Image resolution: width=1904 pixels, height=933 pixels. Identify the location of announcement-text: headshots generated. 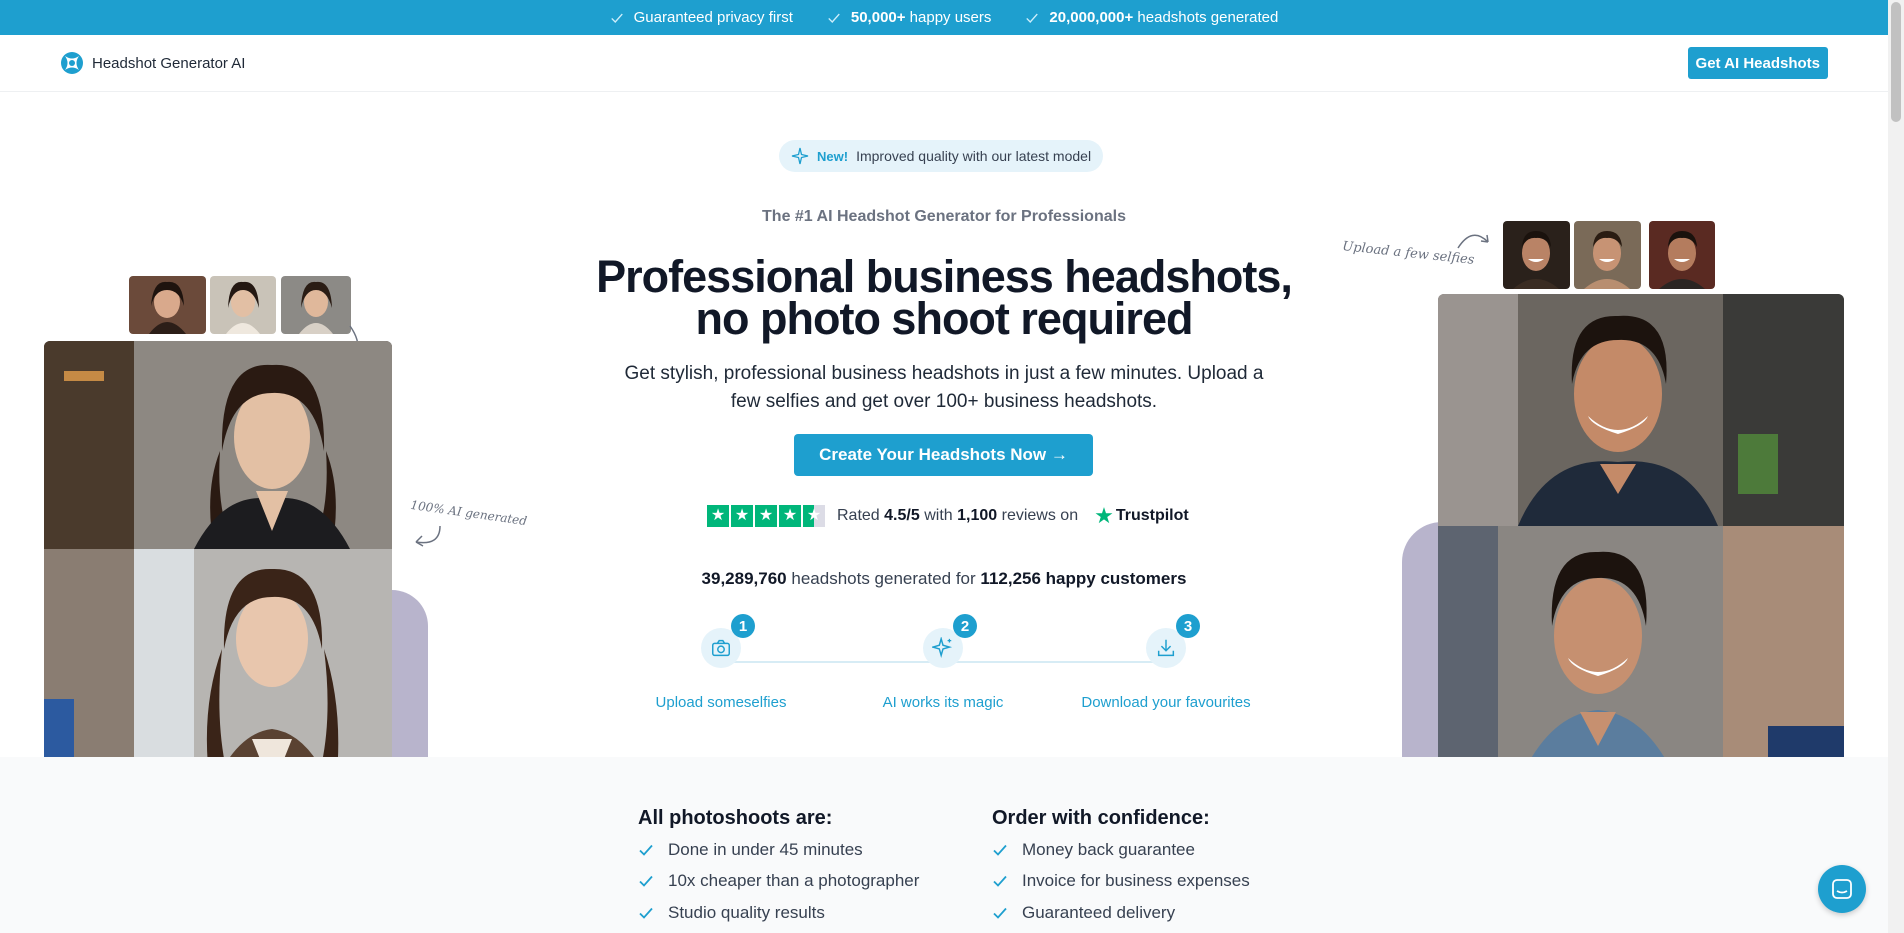
(1206, 17).